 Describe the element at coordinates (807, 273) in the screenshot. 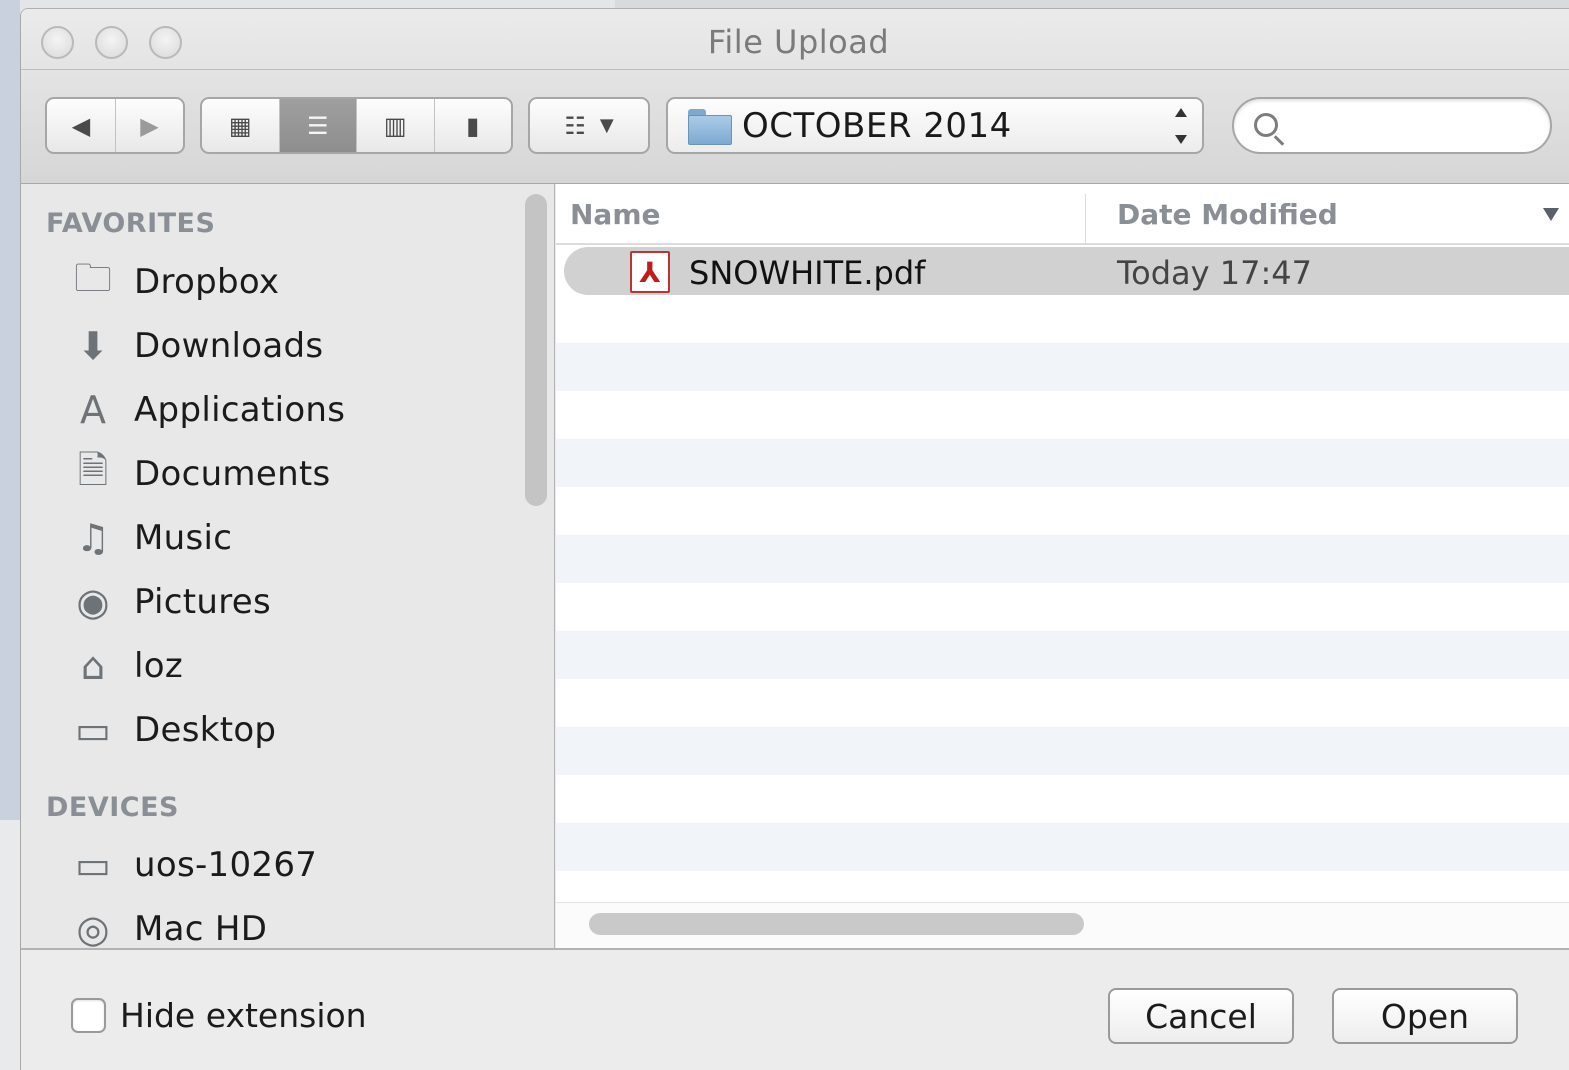

I see `file-name: SNOWHITE.pdf` at that location.